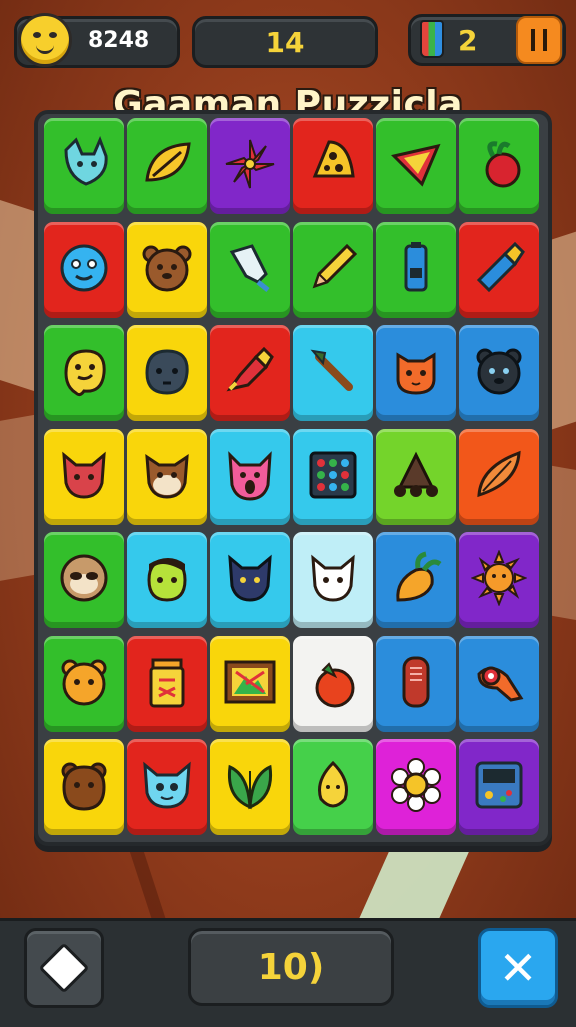 The image size is (576, 1027). What do you see at coordinates (291, 967) in the screenshot?
I see `score-display: 10)` at bounding box center [291, 967].